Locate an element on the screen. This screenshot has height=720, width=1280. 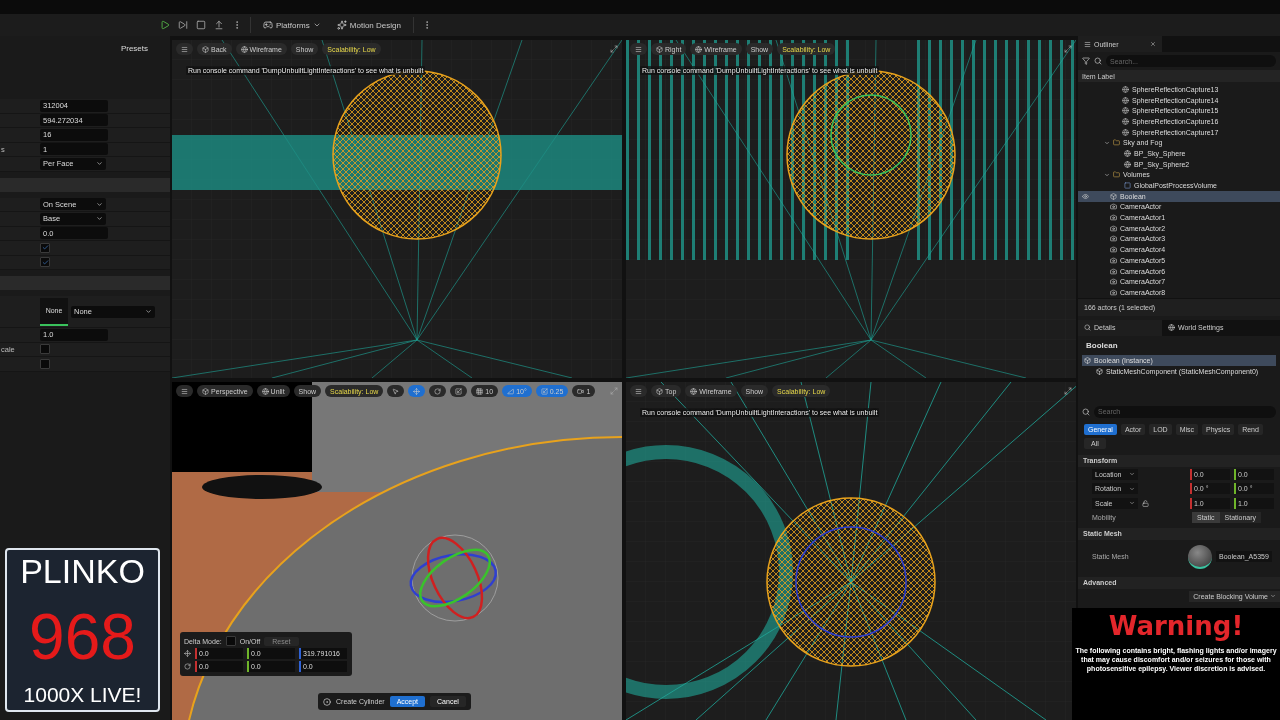
eject-icon is located at coordinates (219, 25).